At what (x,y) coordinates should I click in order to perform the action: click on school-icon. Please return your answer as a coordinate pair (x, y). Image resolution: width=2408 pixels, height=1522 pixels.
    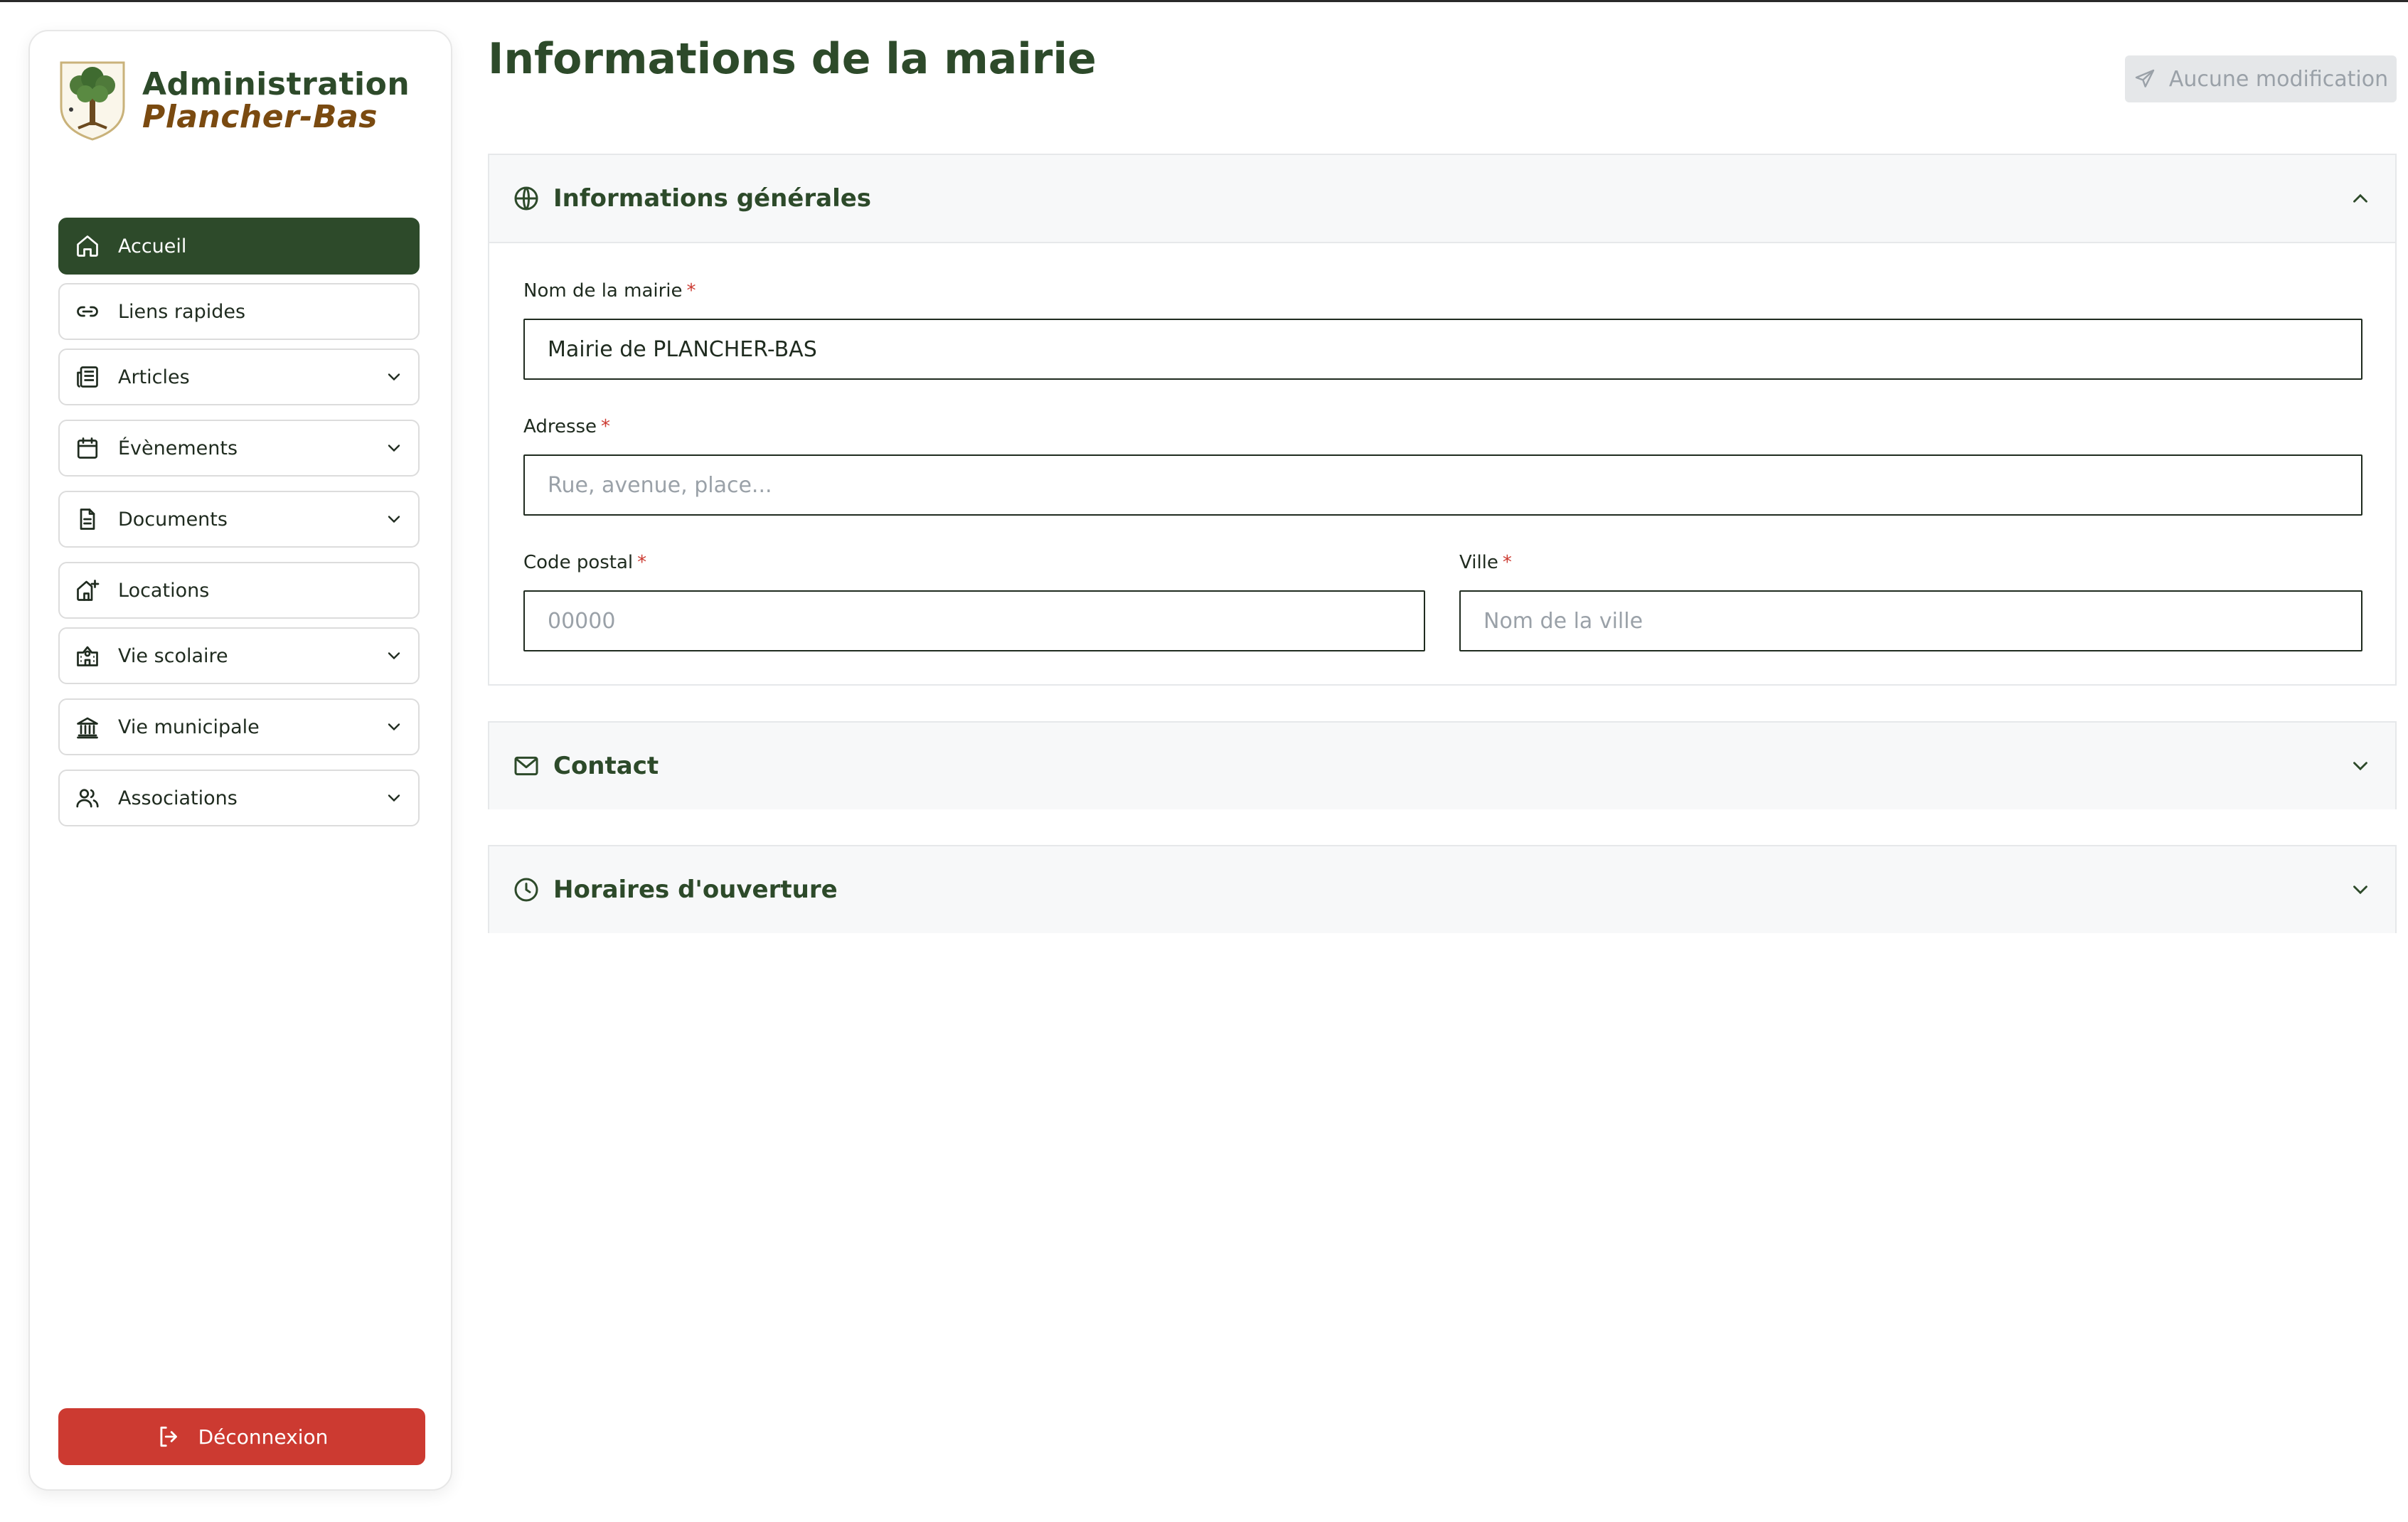
    Looking at the image, I should click on (87, 655).